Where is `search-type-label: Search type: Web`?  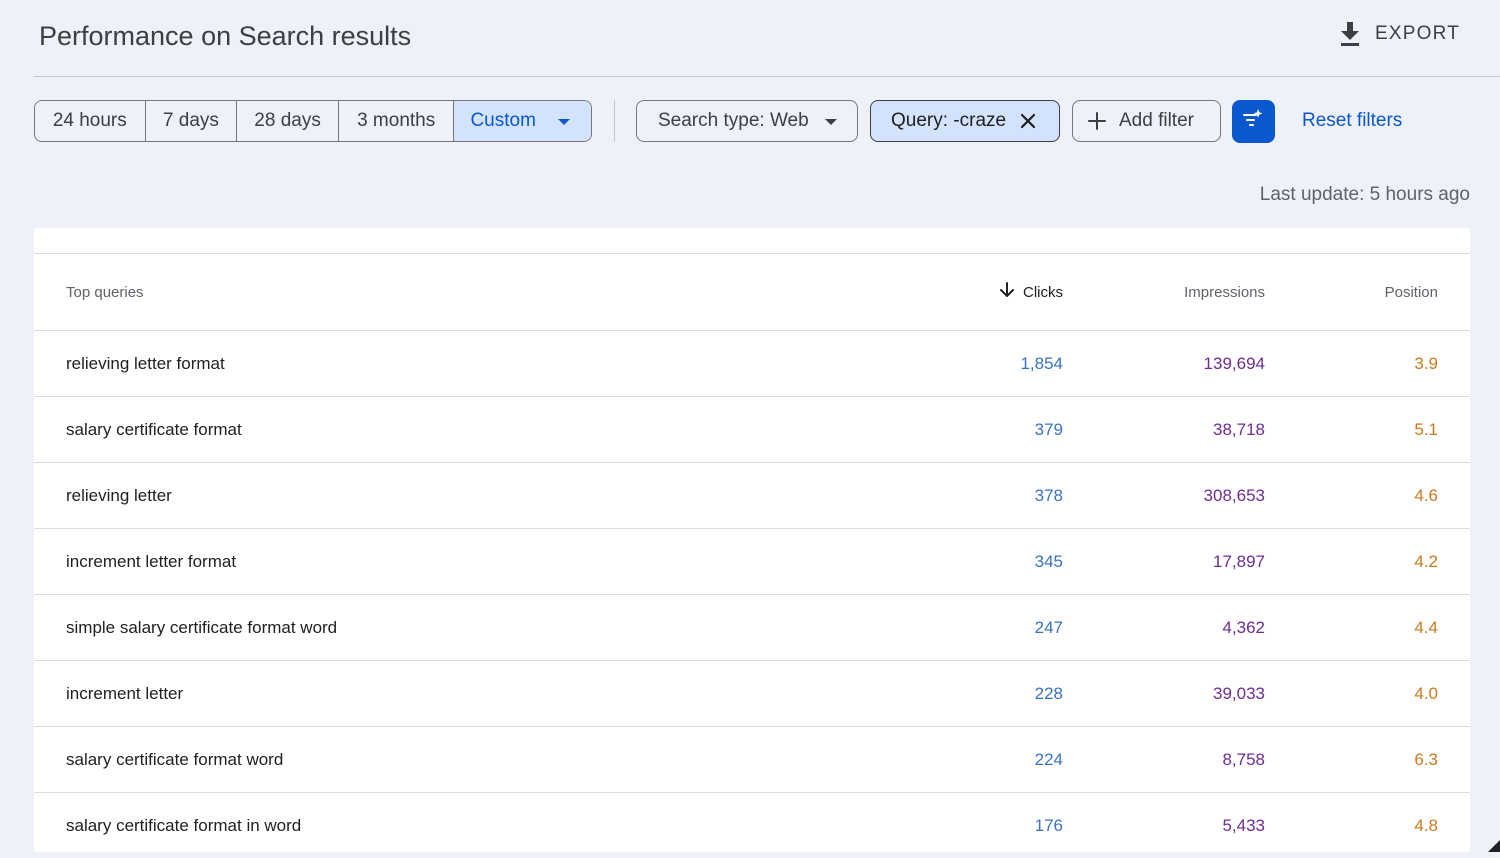 search-type-label: Search type: Web is located at coordinates (733, 120).